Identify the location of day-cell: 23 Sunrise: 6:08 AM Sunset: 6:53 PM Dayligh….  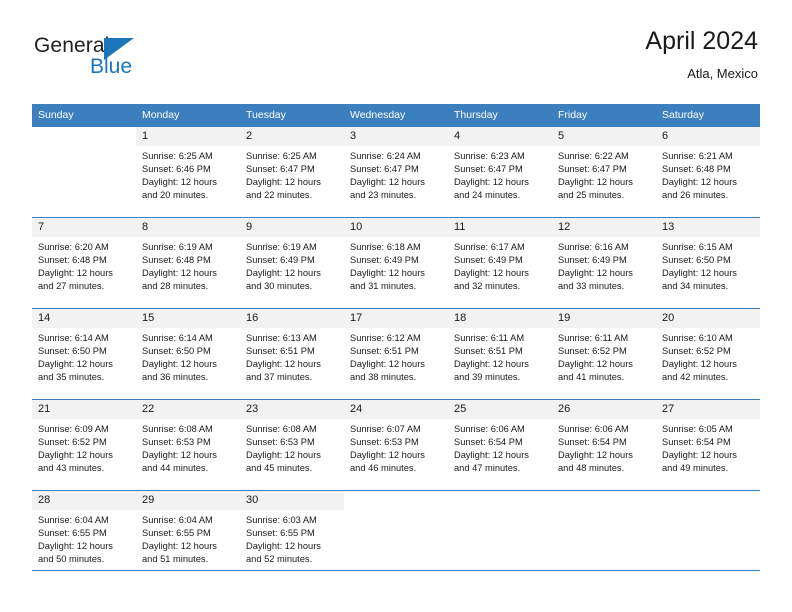
(292, 445).